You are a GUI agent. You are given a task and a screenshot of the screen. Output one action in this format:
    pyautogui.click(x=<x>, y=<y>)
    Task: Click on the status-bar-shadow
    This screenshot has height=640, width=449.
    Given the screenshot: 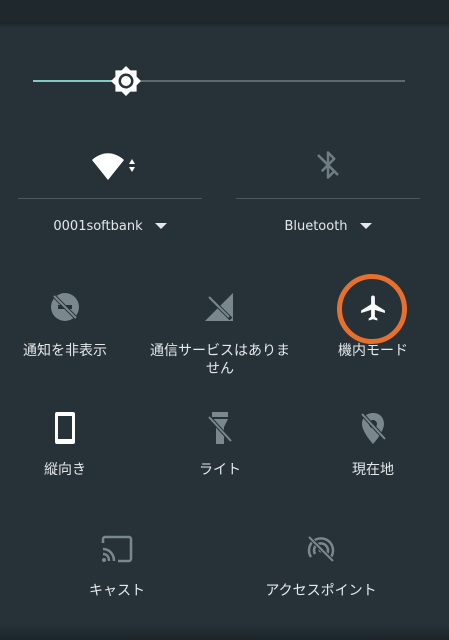 What is the action you would take?
    pyautogui.click(x=224, y=25)
    